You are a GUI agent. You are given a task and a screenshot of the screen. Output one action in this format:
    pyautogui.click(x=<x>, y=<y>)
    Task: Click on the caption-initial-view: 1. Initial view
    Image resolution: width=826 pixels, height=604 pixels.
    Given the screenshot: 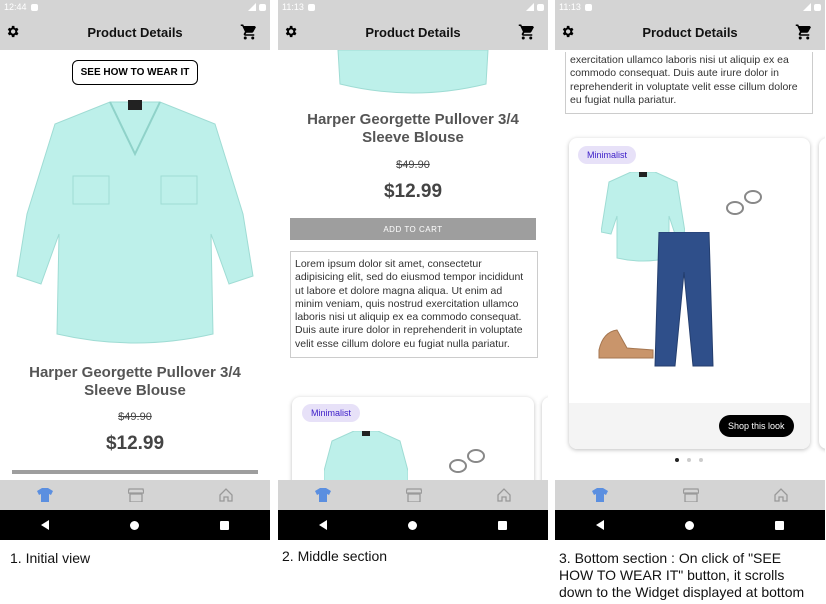 What is the action you would take?
    pyautogui.click(x=50, y=558)
    